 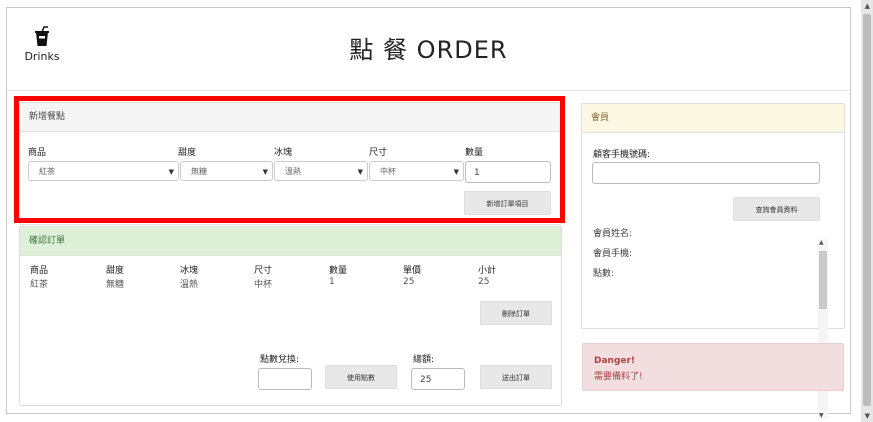 I want to click on page-scrollbar-thumb, so click(x=867, y=210).